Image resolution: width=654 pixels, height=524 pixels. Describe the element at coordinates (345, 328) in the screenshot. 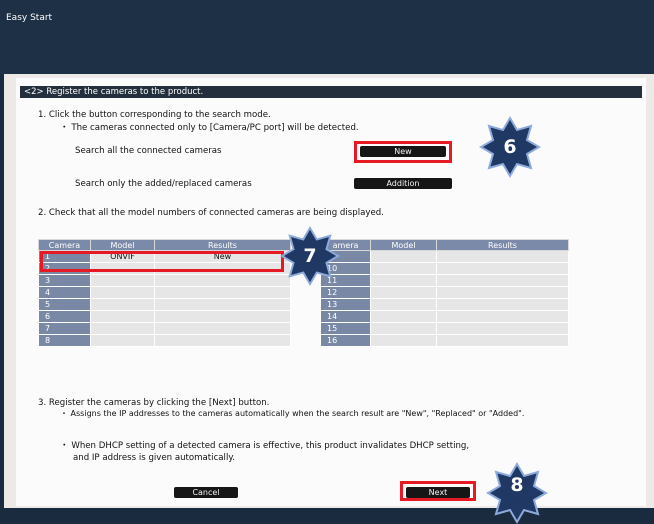

I see `camera-number-cell: 15` at that location.